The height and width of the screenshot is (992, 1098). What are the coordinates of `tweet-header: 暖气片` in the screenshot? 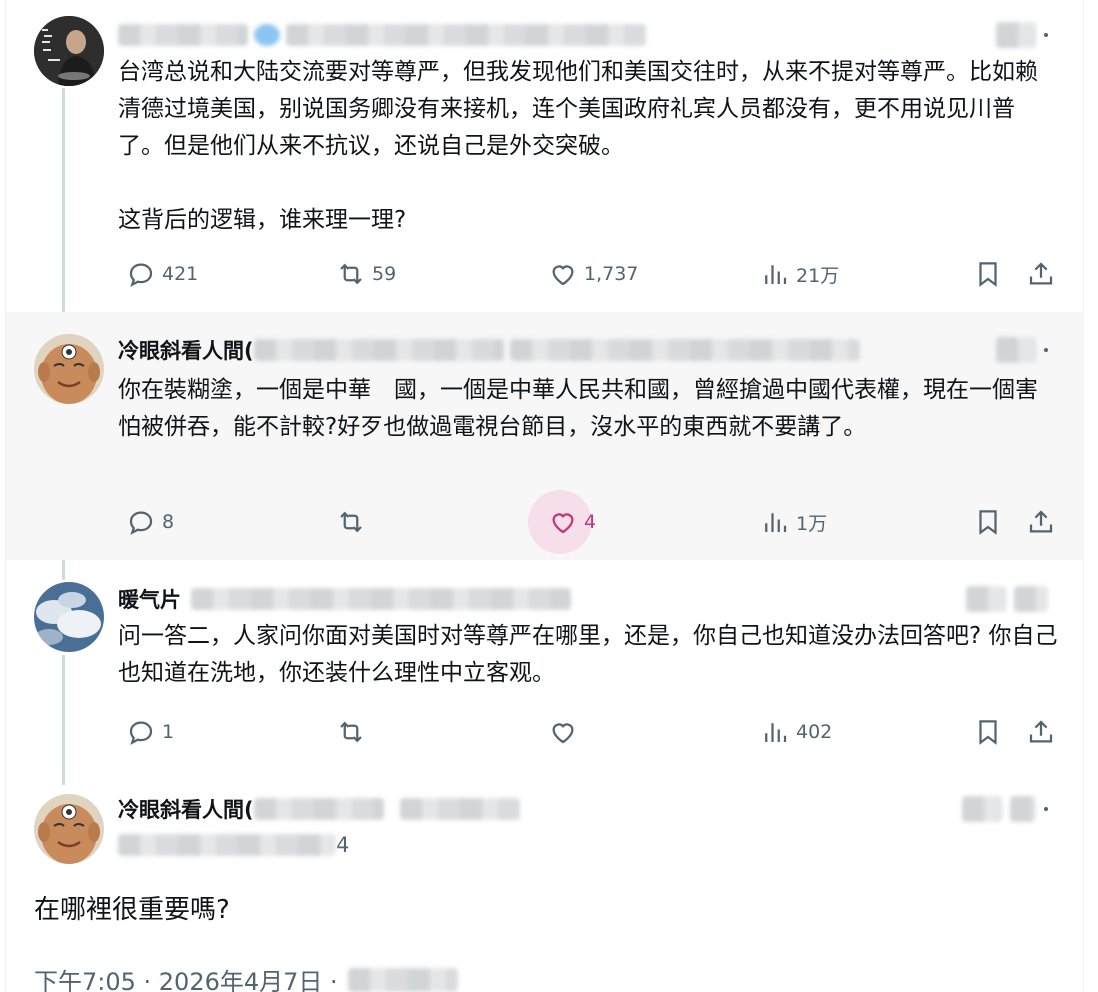 It's located at (344, 599).